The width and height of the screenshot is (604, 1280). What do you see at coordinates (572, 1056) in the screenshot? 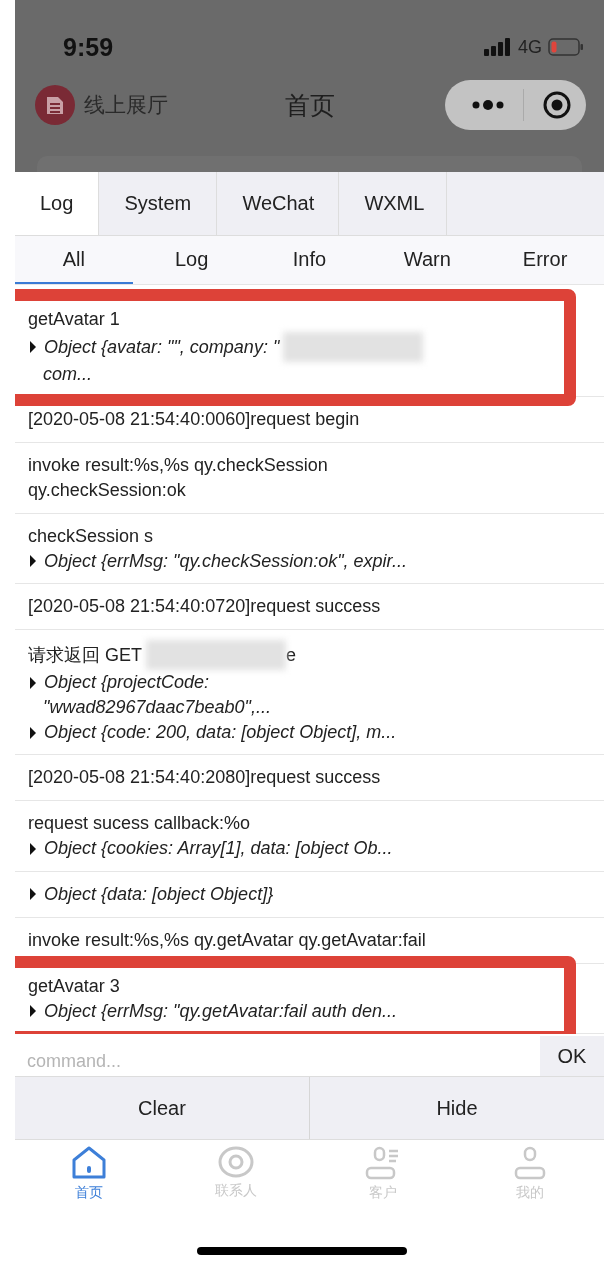
I see `ok-button: OK` at bounding box center [572, 1056].